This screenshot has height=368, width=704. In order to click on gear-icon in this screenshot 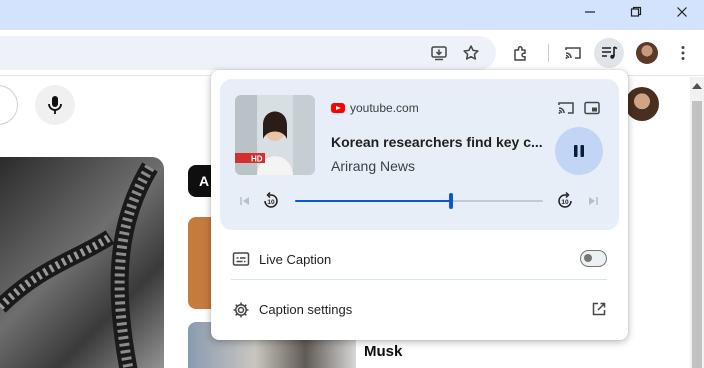, I will do `click(241, 310)`.